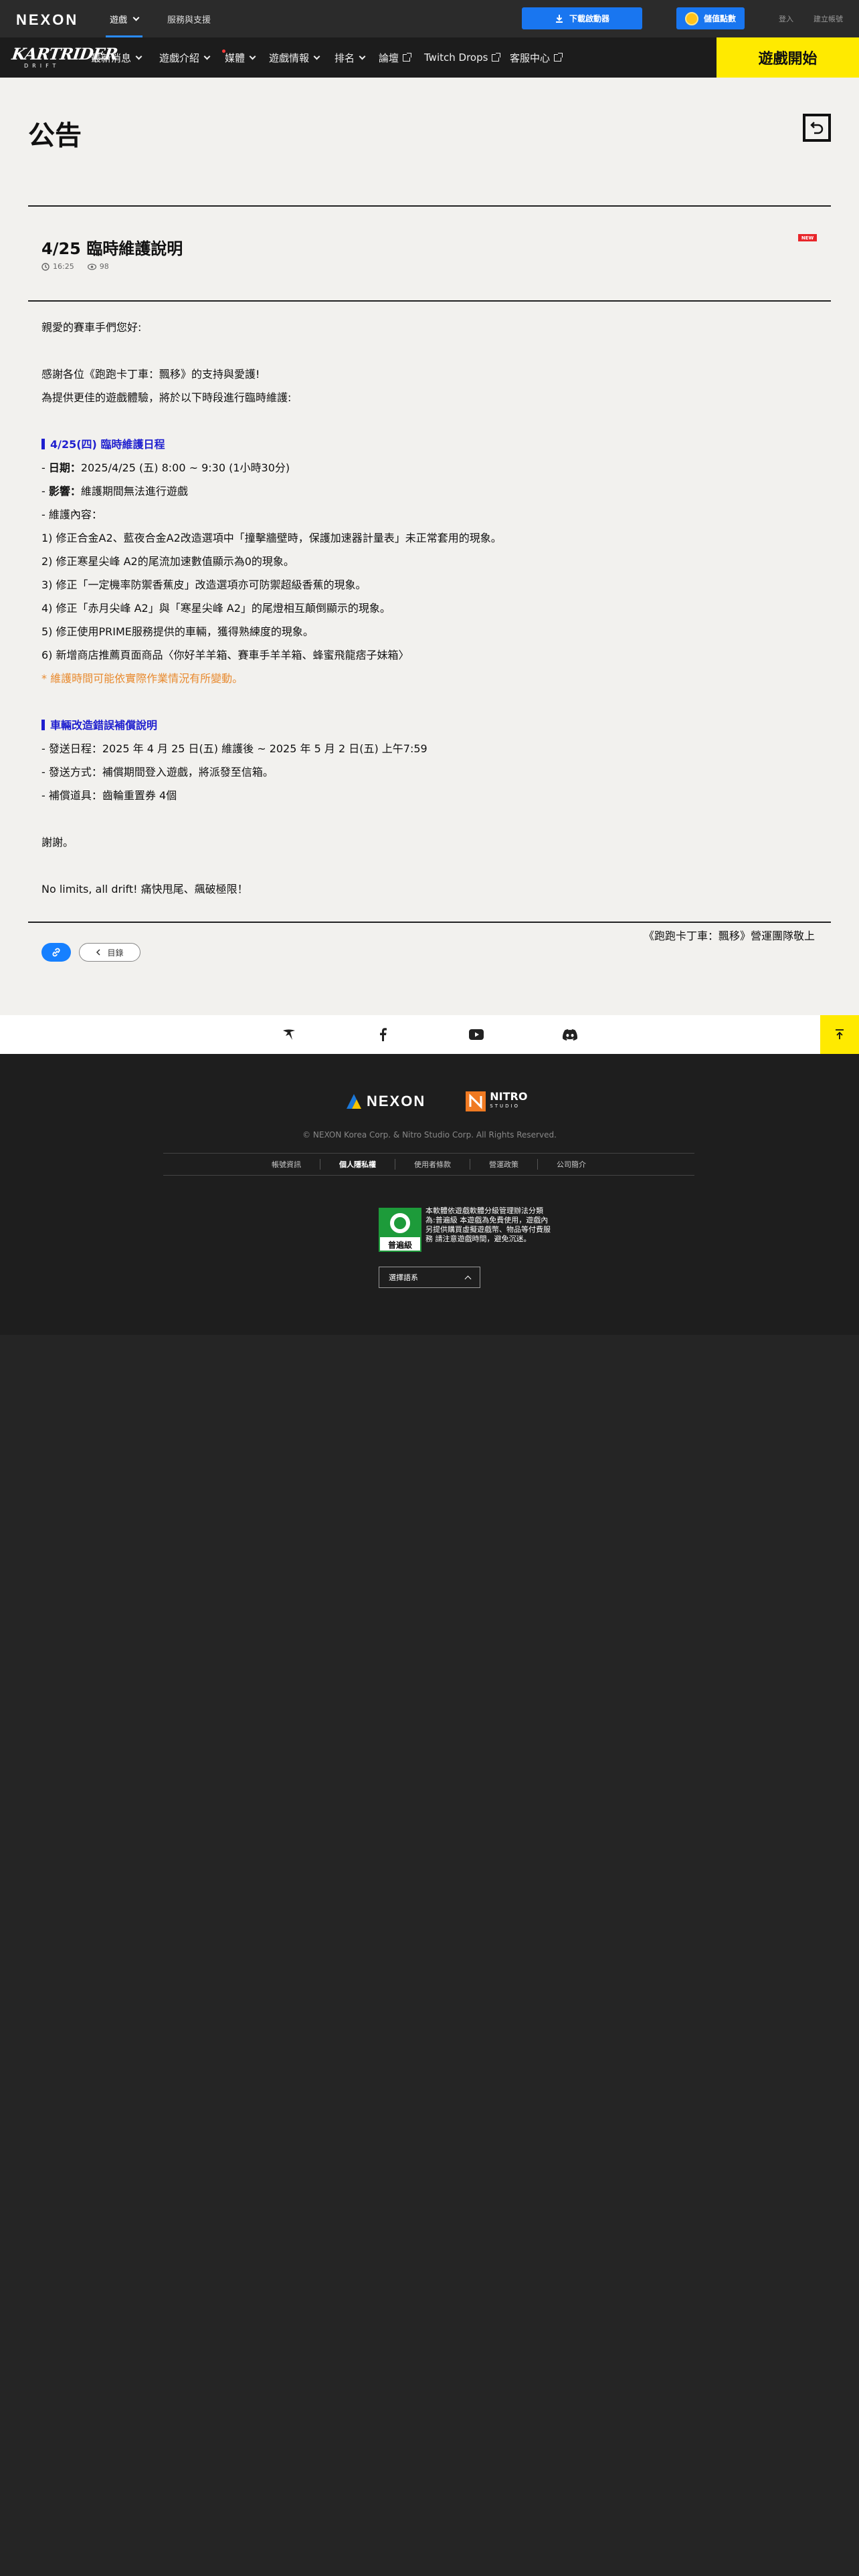  I want to click on login-link: 登入, so click(786, 18).